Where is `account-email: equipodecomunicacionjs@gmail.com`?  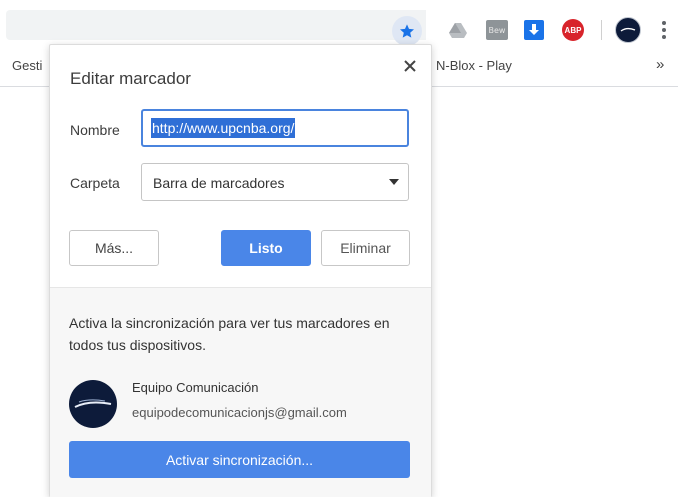
account-email: equipodecomunicacionjs@gmail.com is located at coordinates (239, 412).